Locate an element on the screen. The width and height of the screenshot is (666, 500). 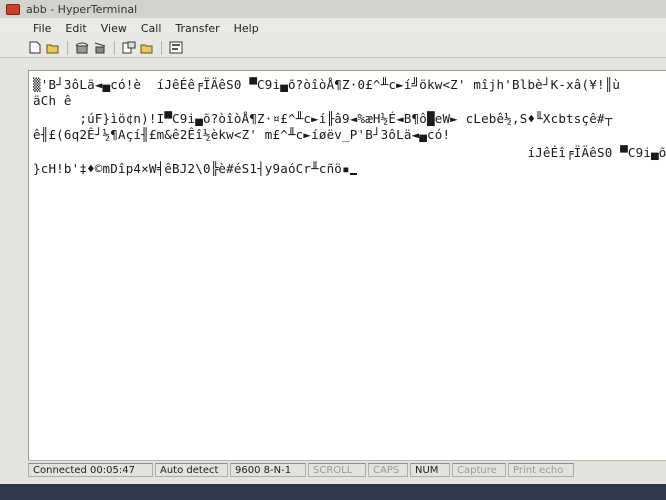
title-bar: abb - HyperTerminal is located at coordinates (333, 9).